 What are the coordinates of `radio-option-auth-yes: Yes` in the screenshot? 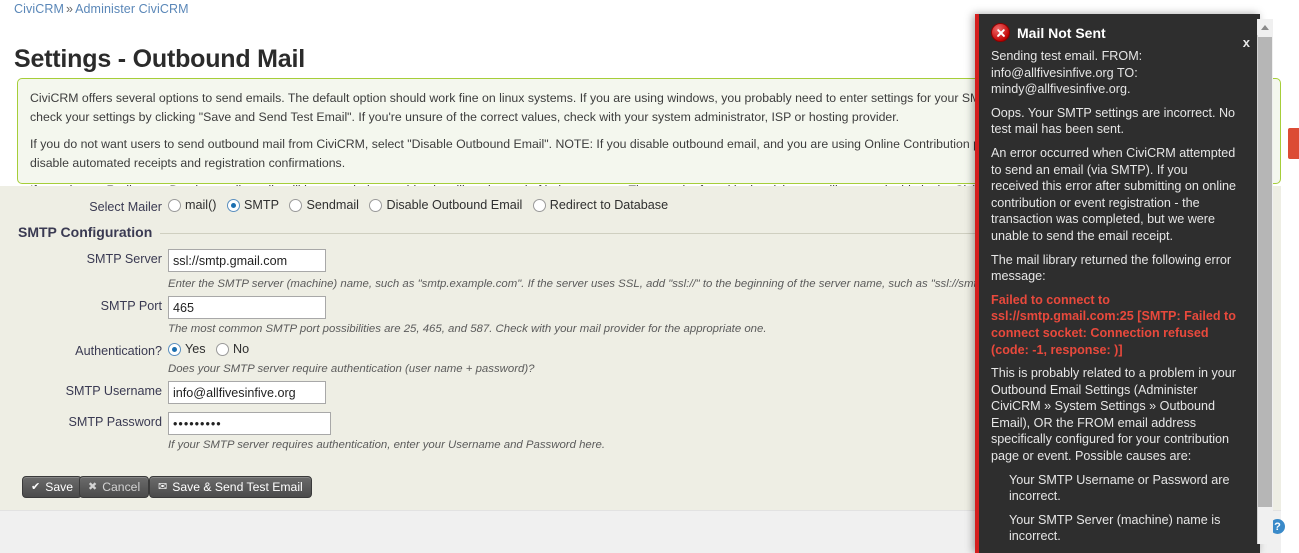 It's located at (187, 349).